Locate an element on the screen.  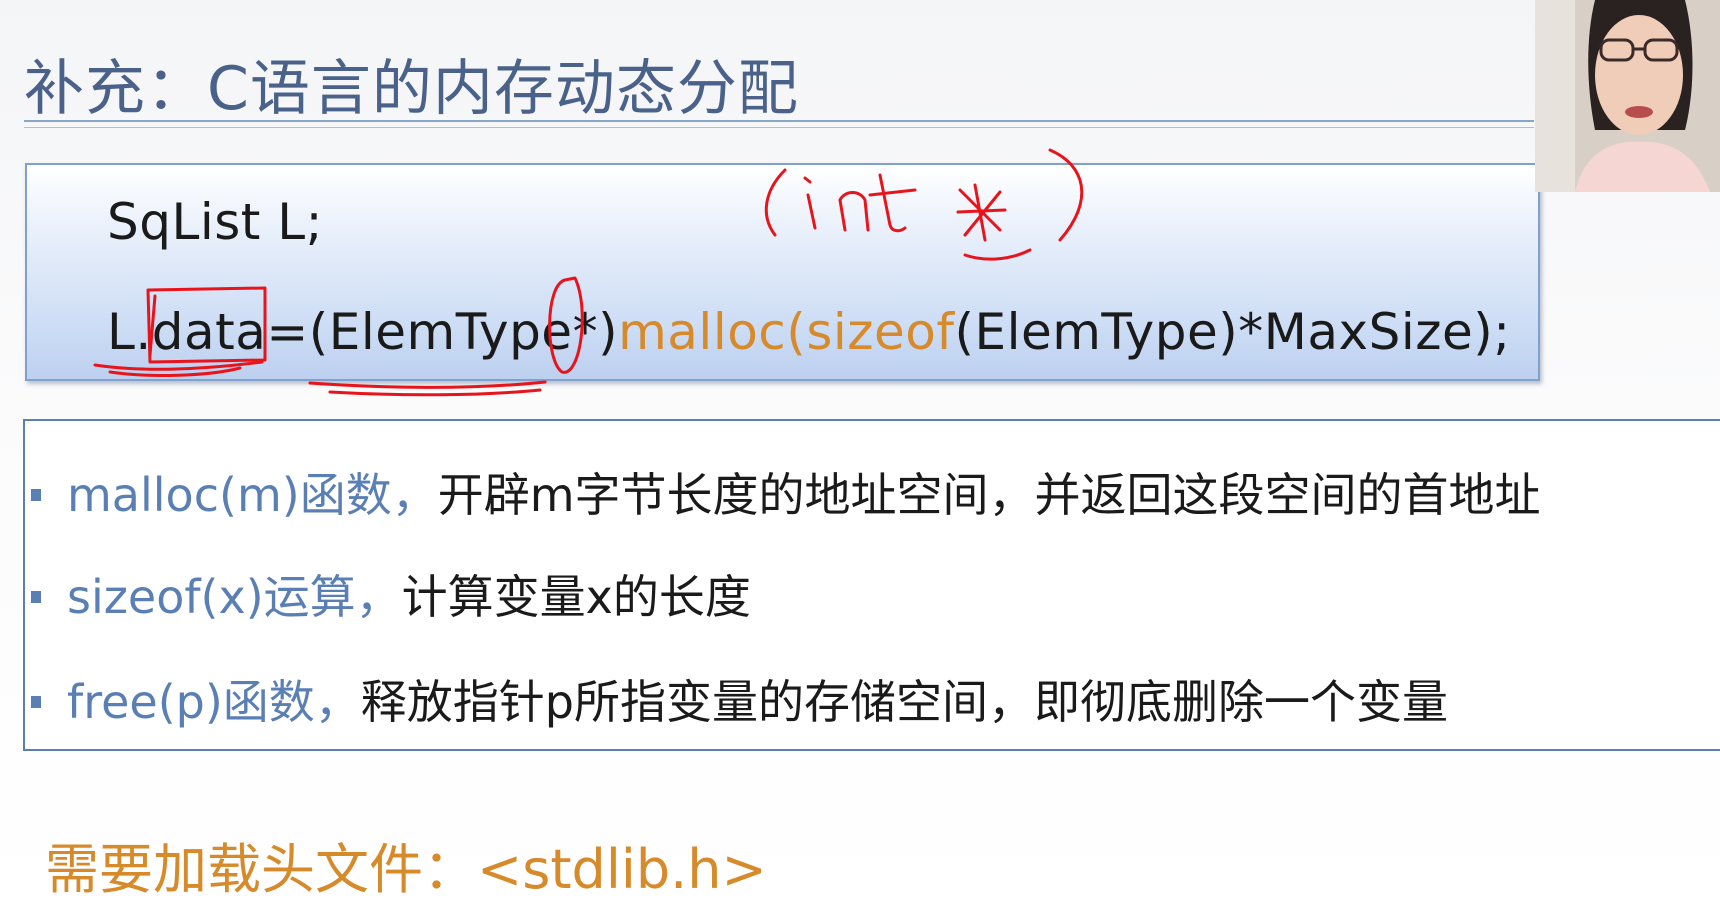
header-file-note: 需要加载头文件：<stdlib.h> is located at coordinates (406, 868).